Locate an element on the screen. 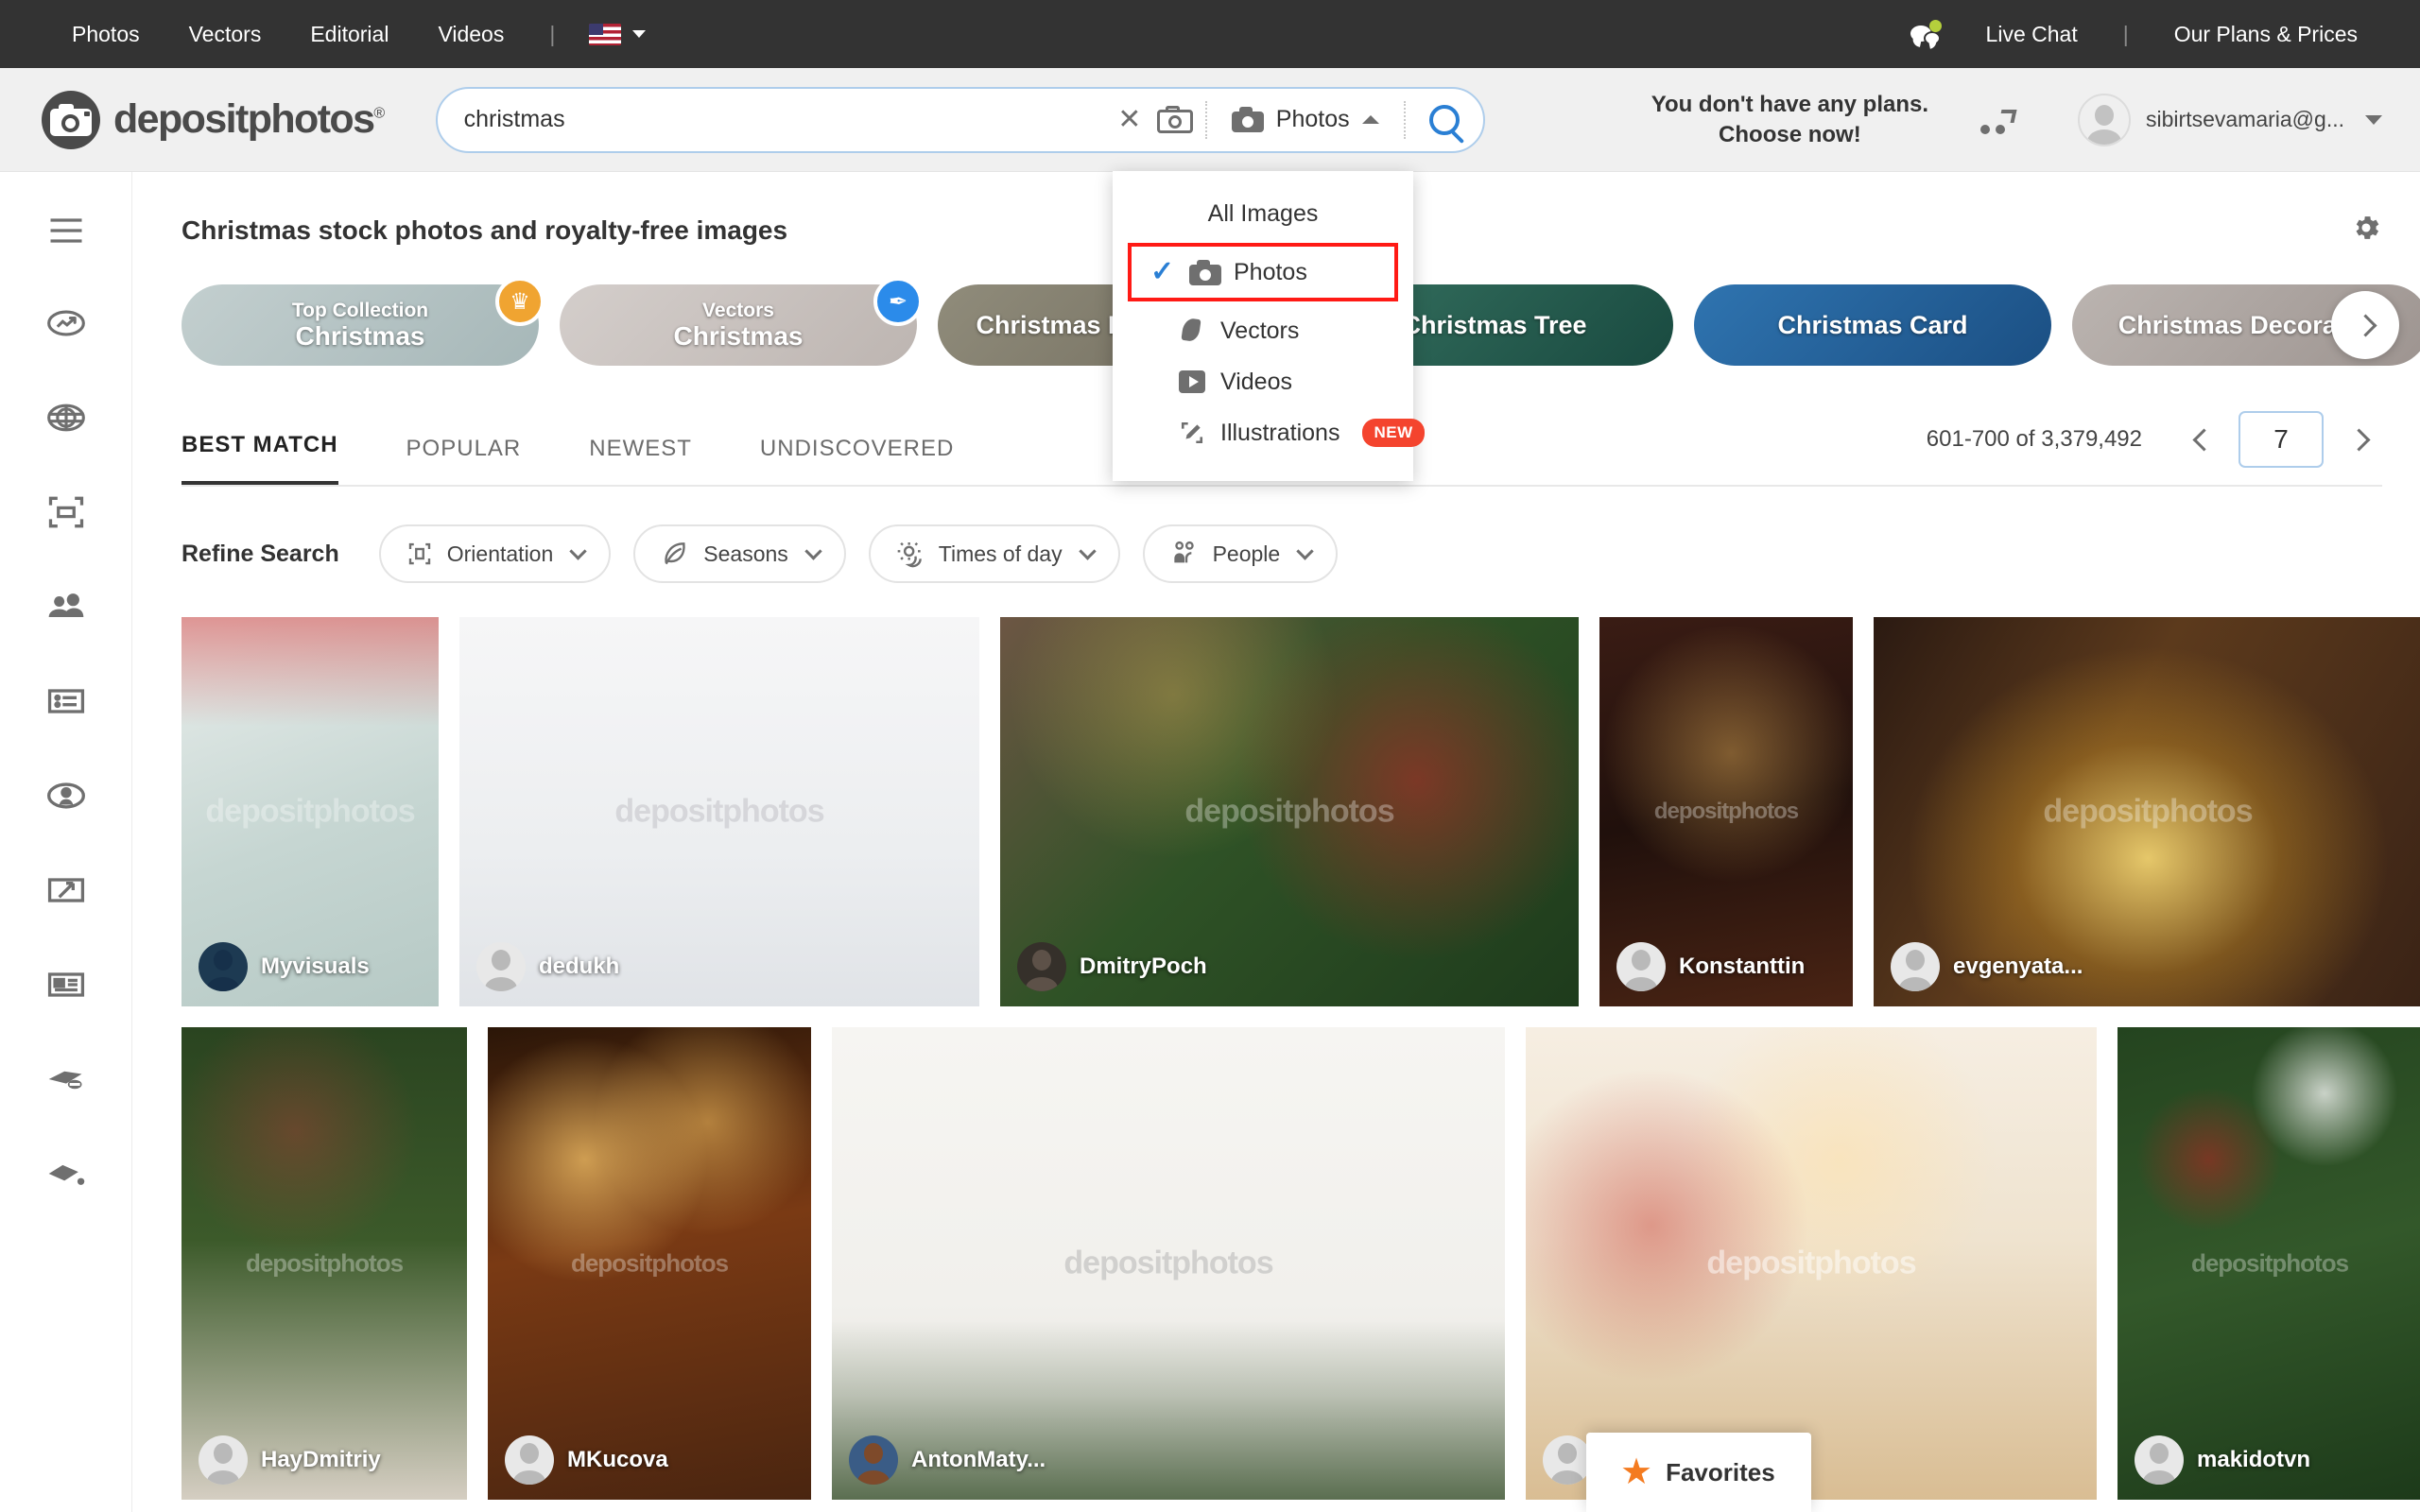 The height and width of the screenshot is (1512, 2420). sidebar-item-people is located at coordinates (65, 606).